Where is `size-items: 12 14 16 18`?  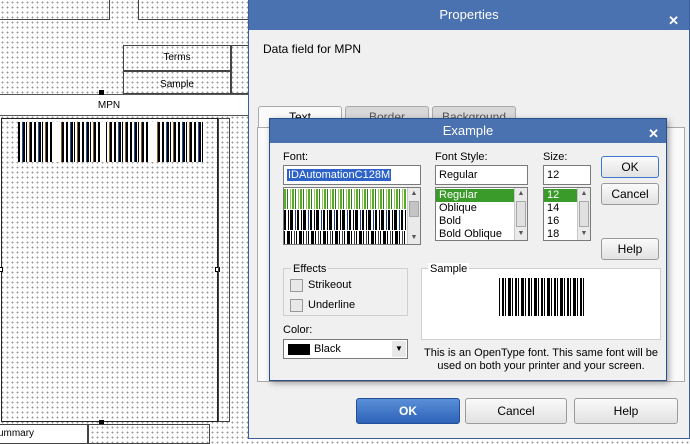
size-items: 12 14 16 18 is located at coordinates (561, 214).